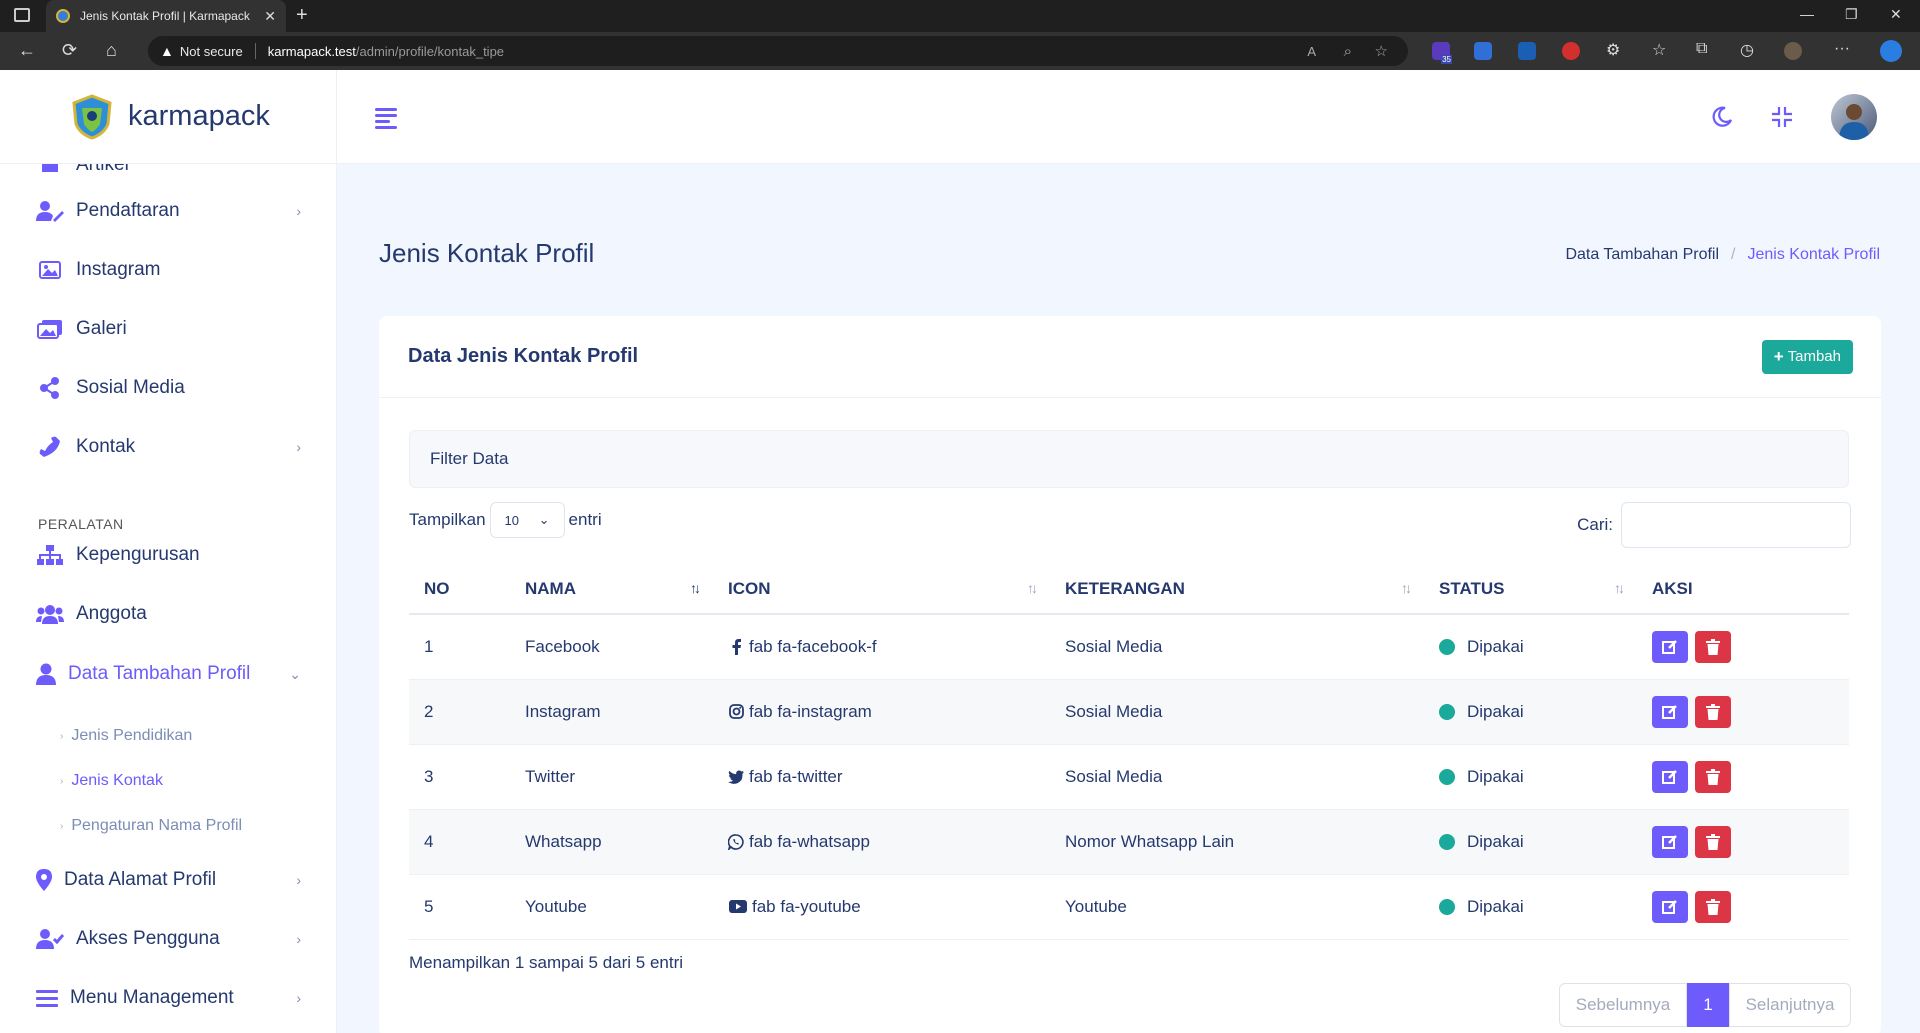 The width and height of the screenshot is (1920, 1033). What do you see at coordinates (1527, 51) in the screenshot?
I see `password-extension-icon` at bounding box center [1527, 51].